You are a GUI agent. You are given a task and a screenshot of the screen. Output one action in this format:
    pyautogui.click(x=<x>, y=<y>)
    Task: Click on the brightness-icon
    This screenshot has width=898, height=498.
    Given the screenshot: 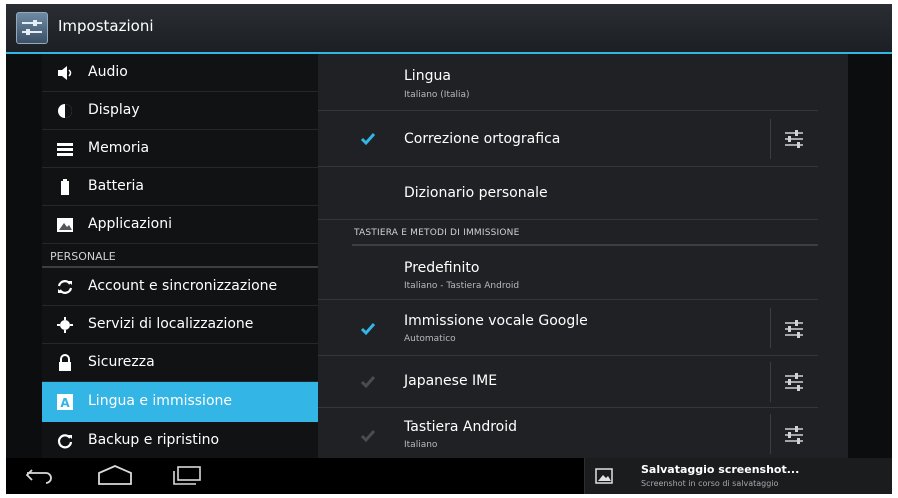 What is the action you would take?
    pyautogui.click(x=65, y=111)
    